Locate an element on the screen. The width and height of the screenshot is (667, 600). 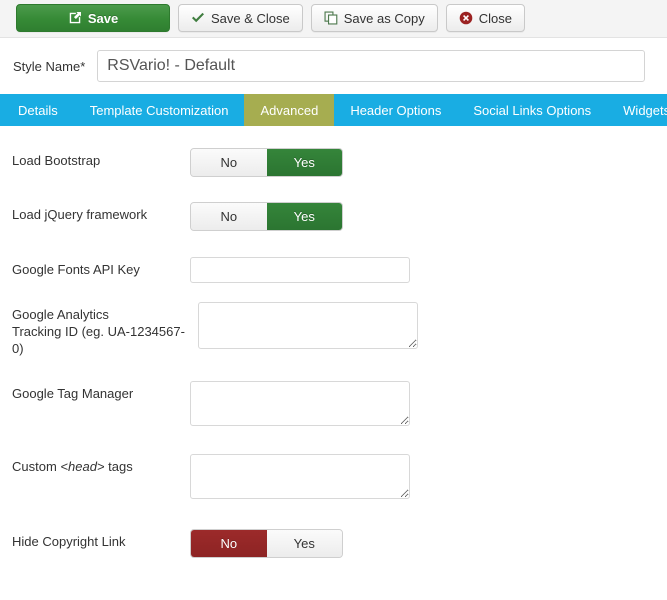
hide-copyright-link-option-yes: Yes is located at coordinates (304, 543).